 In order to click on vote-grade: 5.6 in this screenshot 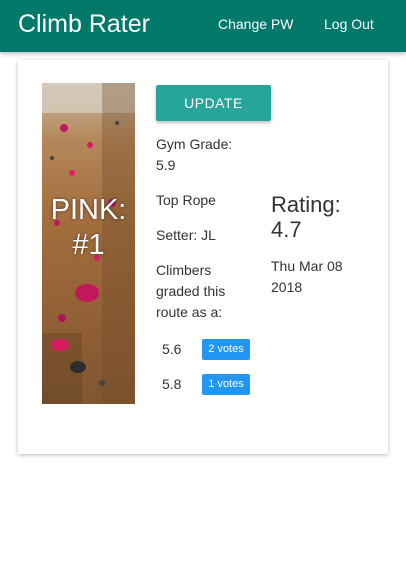, I will do `click(172, 349)`.